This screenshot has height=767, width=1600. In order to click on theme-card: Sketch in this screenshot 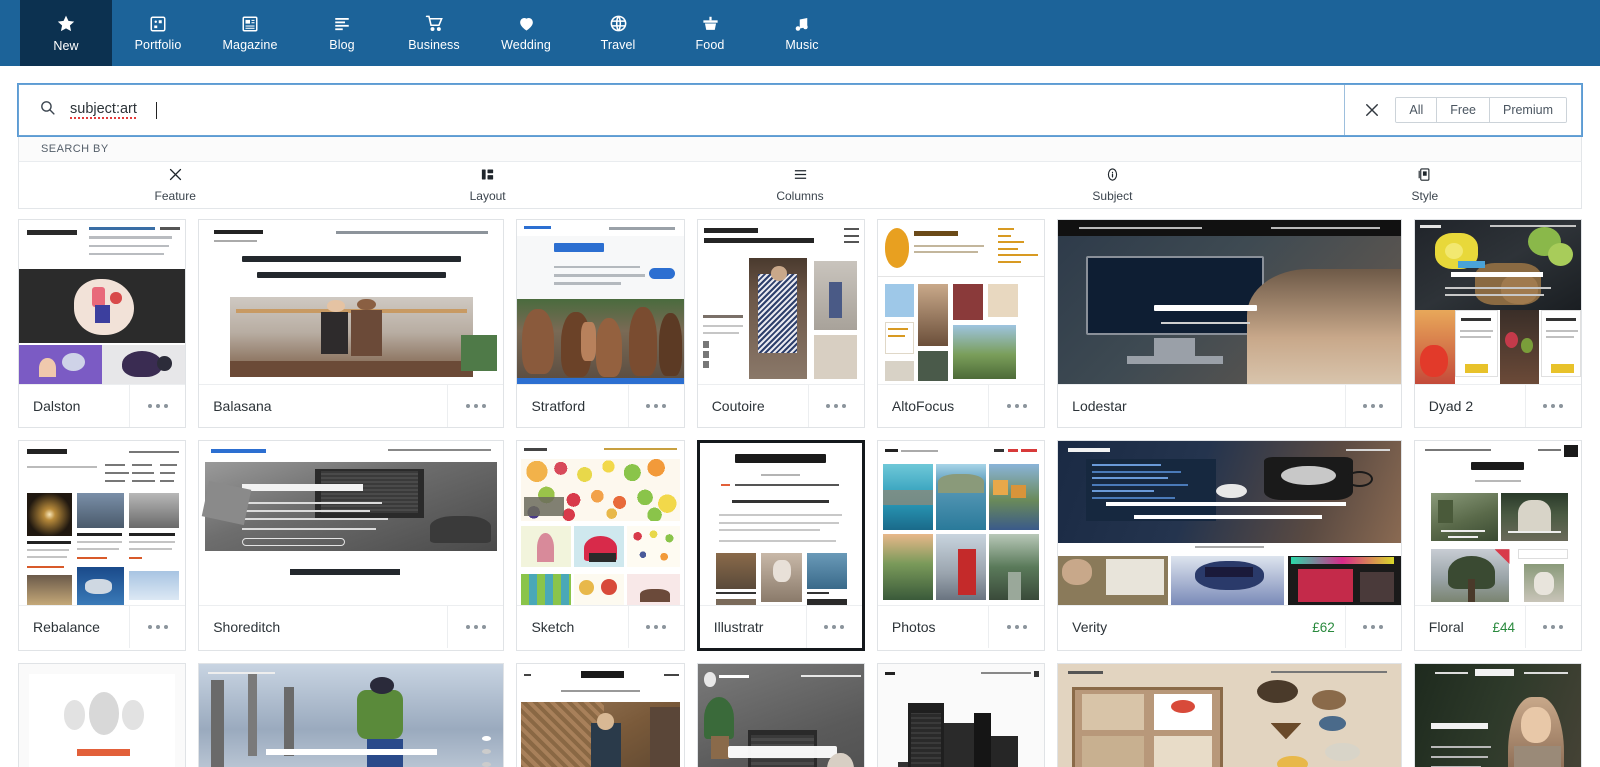, I will do `click(600, 545)`.